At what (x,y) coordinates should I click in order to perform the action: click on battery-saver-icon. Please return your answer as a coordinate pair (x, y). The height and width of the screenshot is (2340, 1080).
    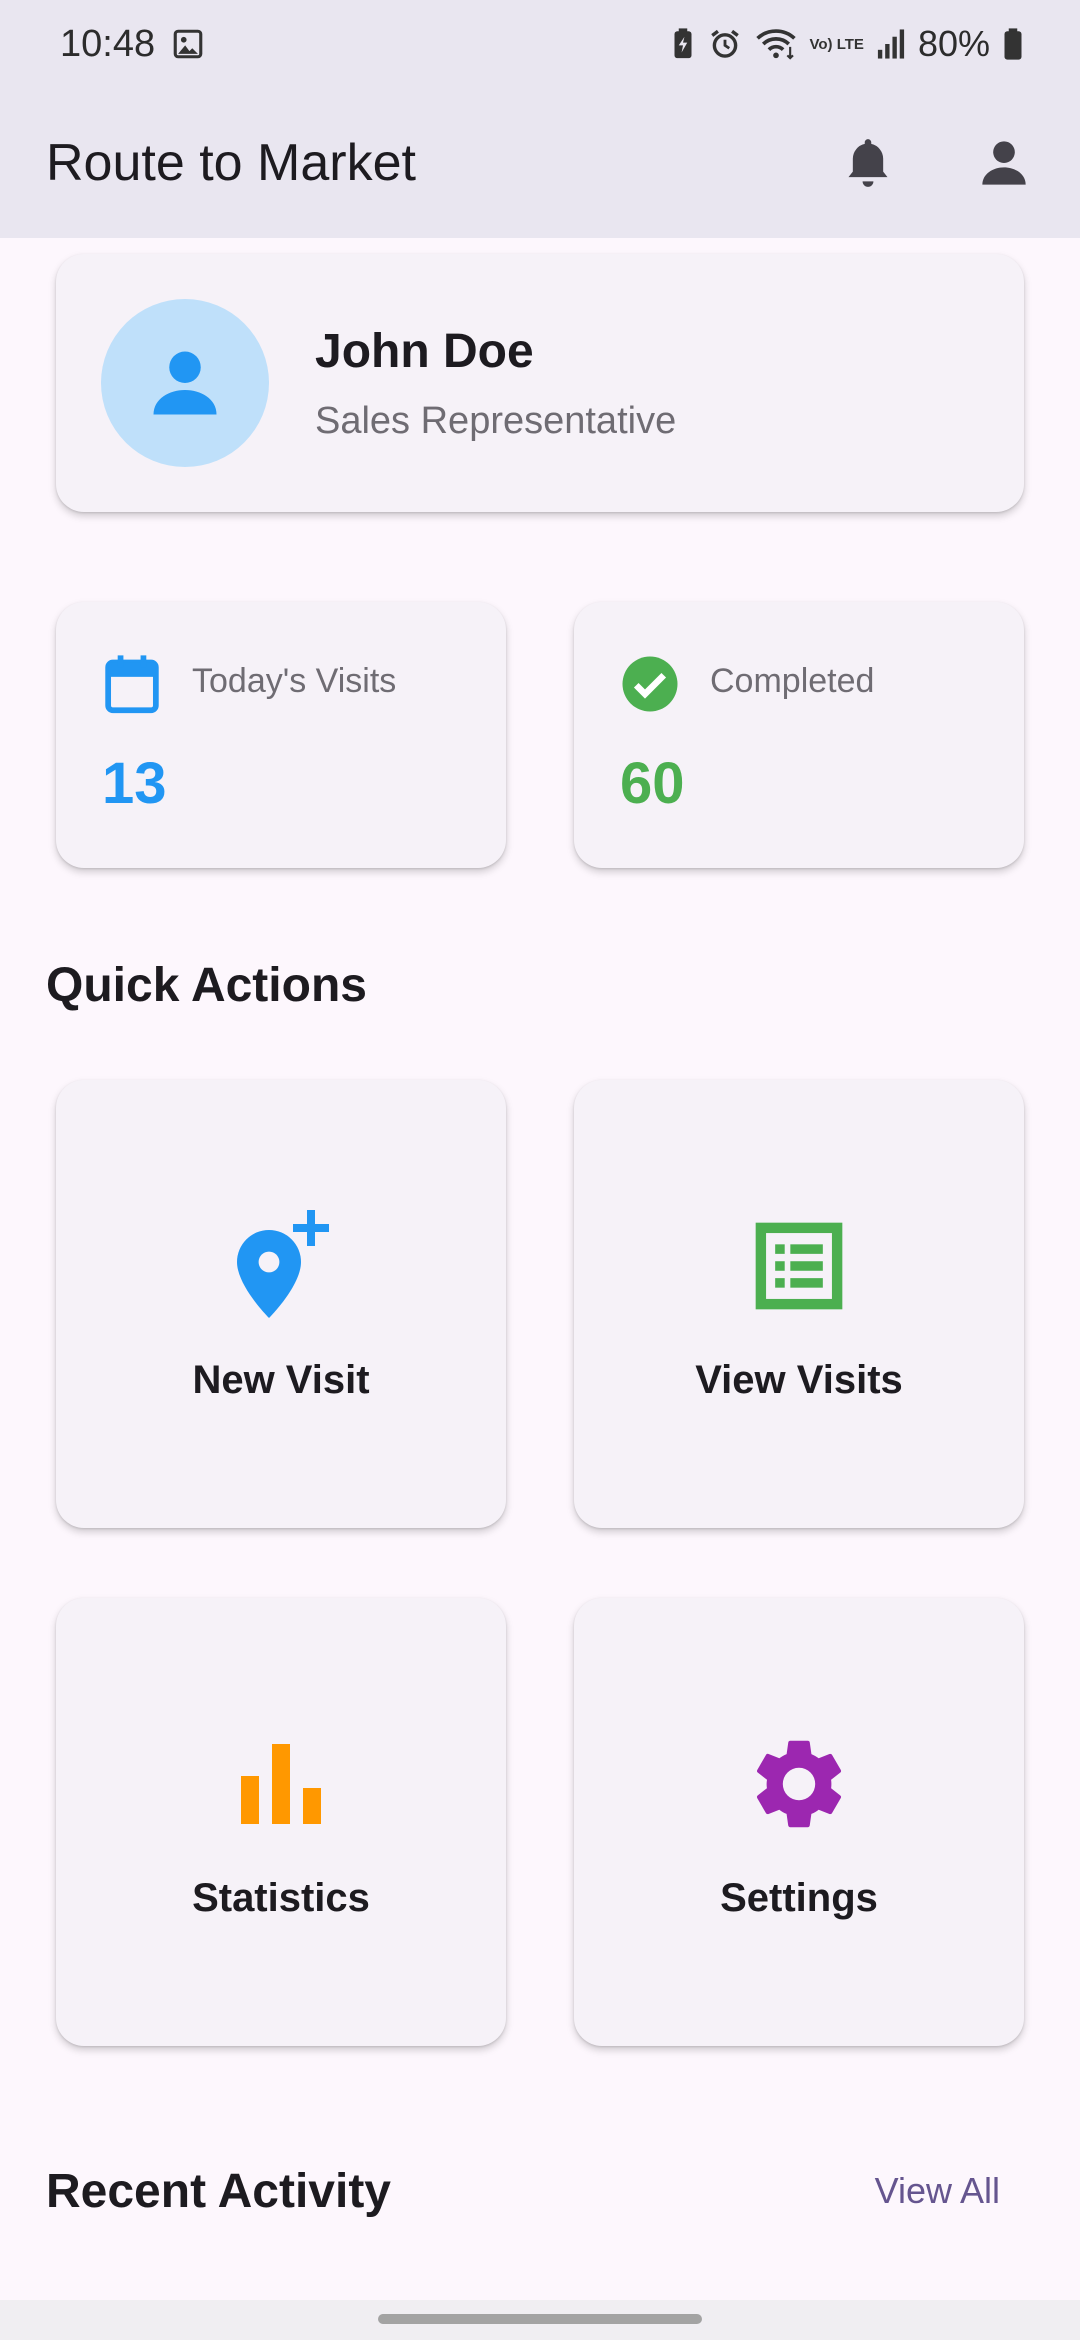
    Looking at the image, I should click on (683, 44).